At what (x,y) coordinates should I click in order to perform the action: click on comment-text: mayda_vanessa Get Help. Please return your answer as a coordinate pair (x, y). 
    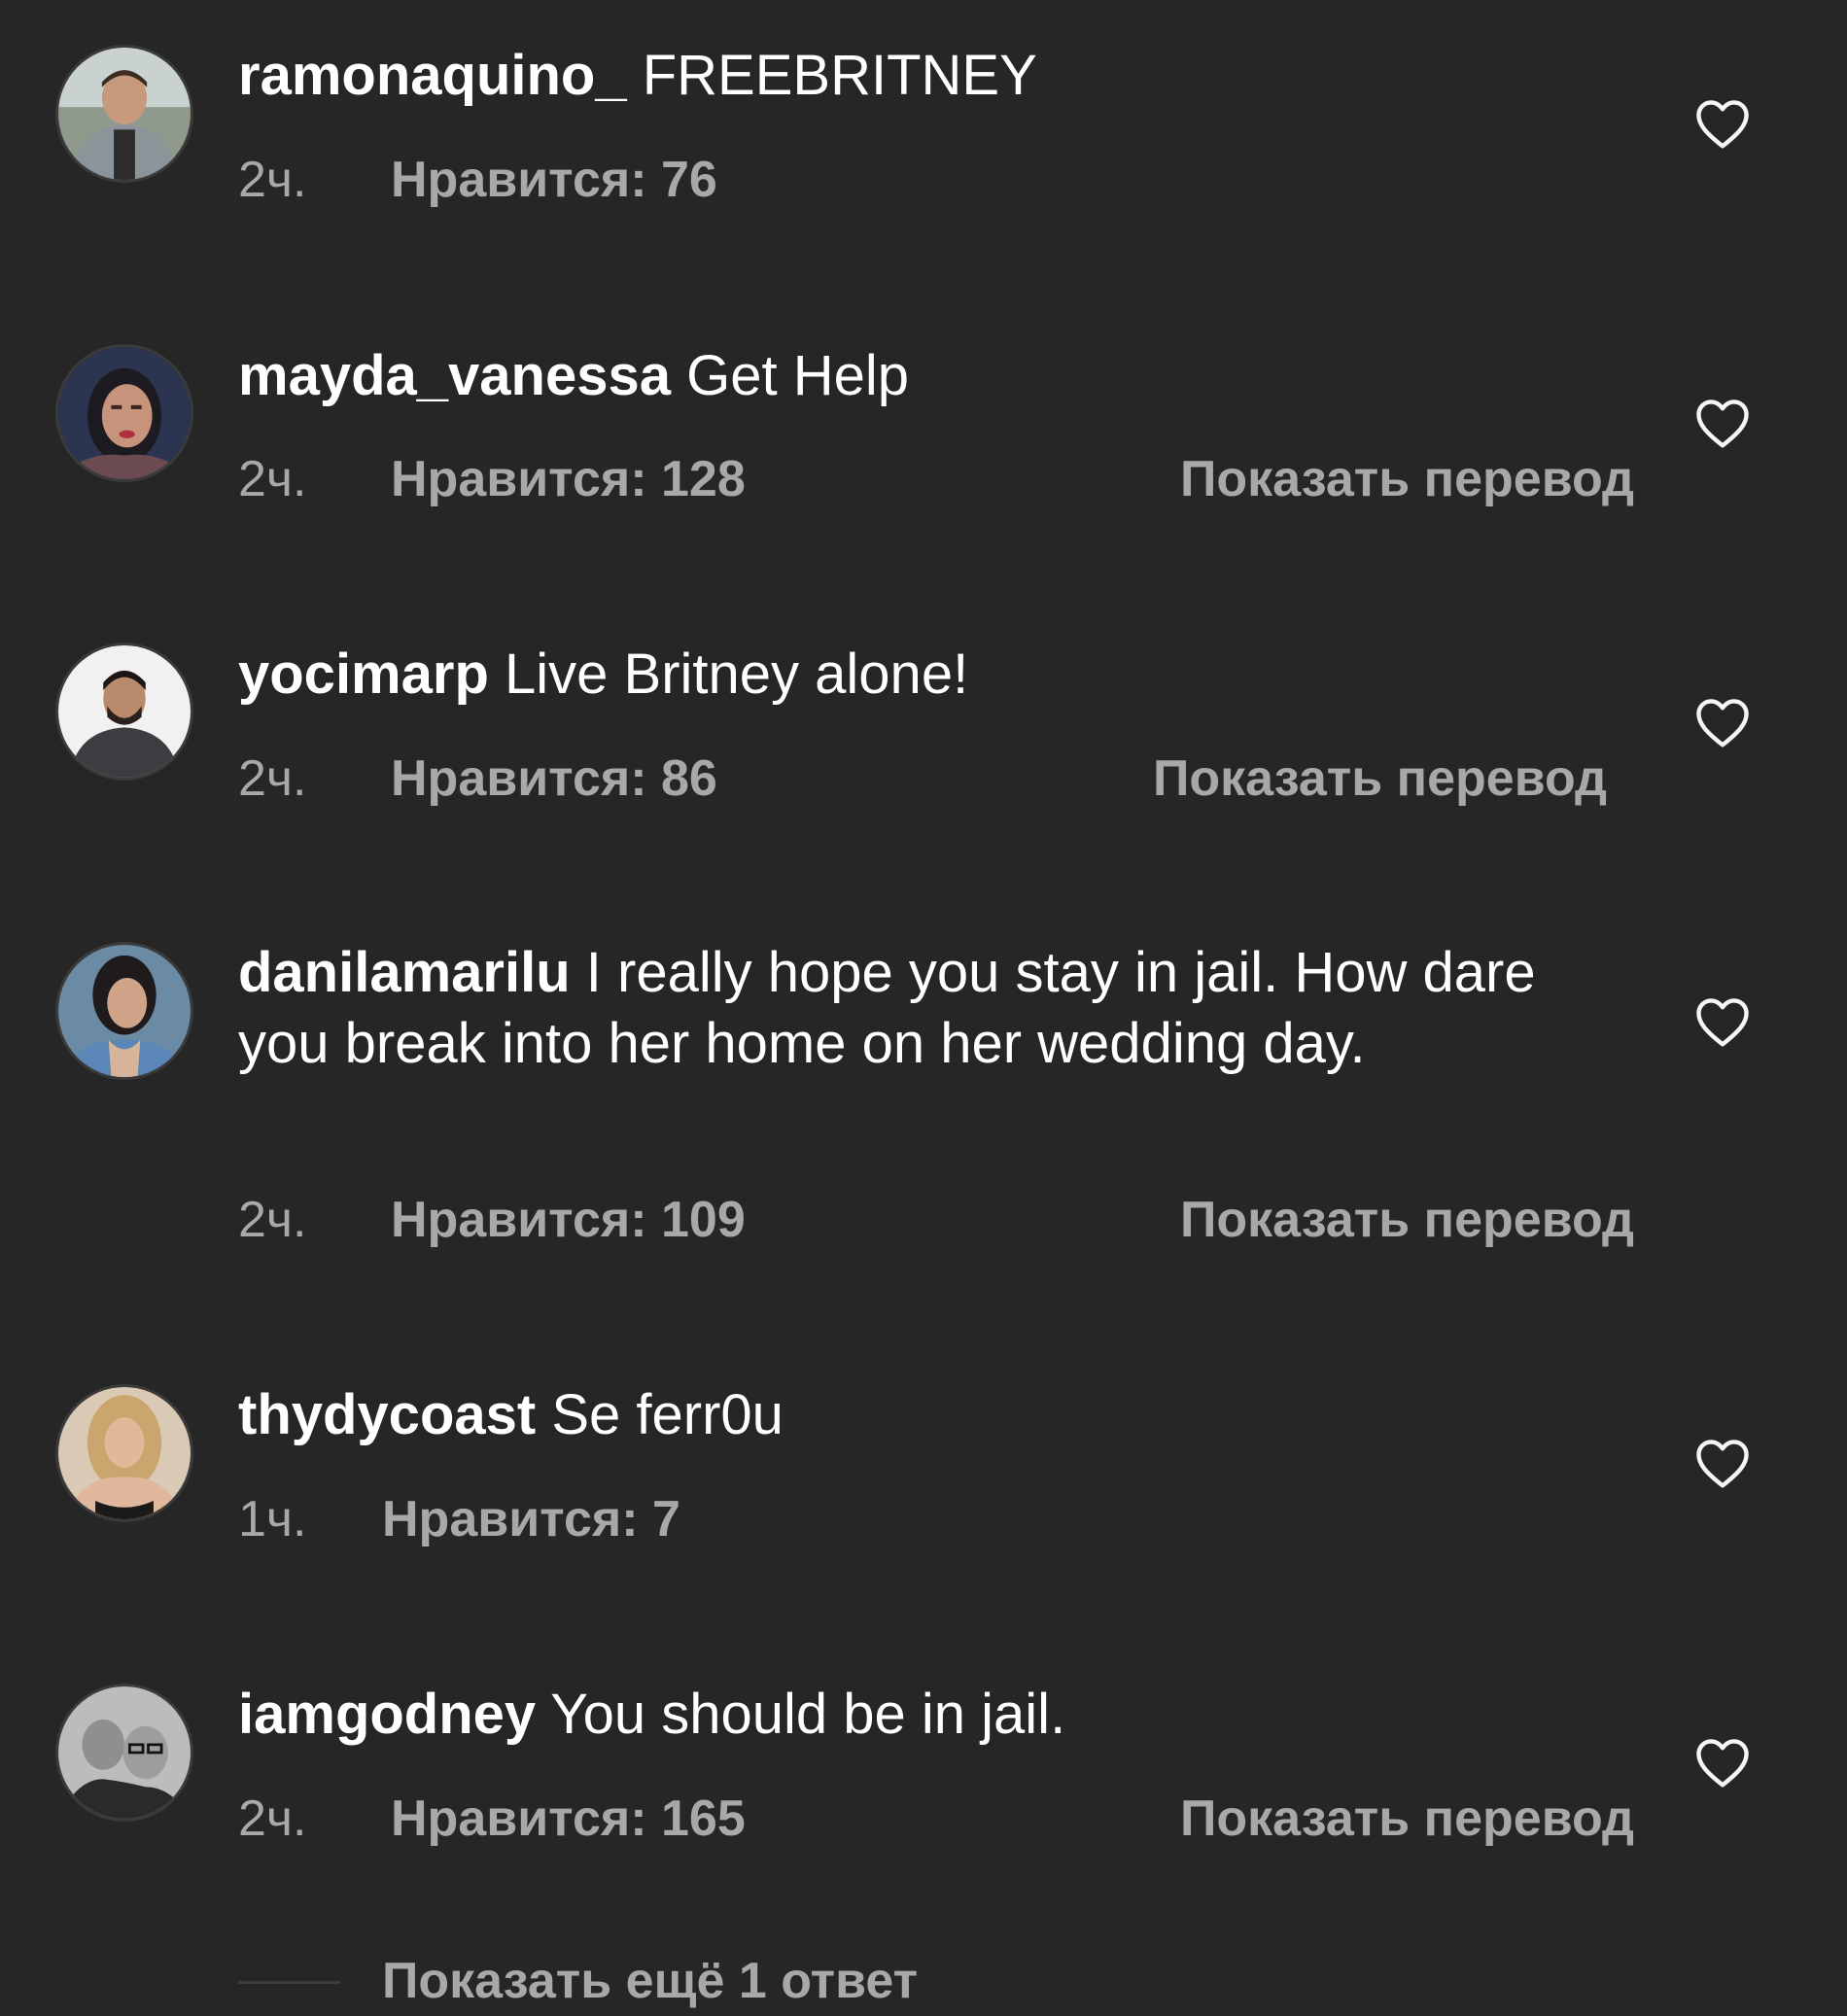
    Looking at the image, I should click on (918, 375).